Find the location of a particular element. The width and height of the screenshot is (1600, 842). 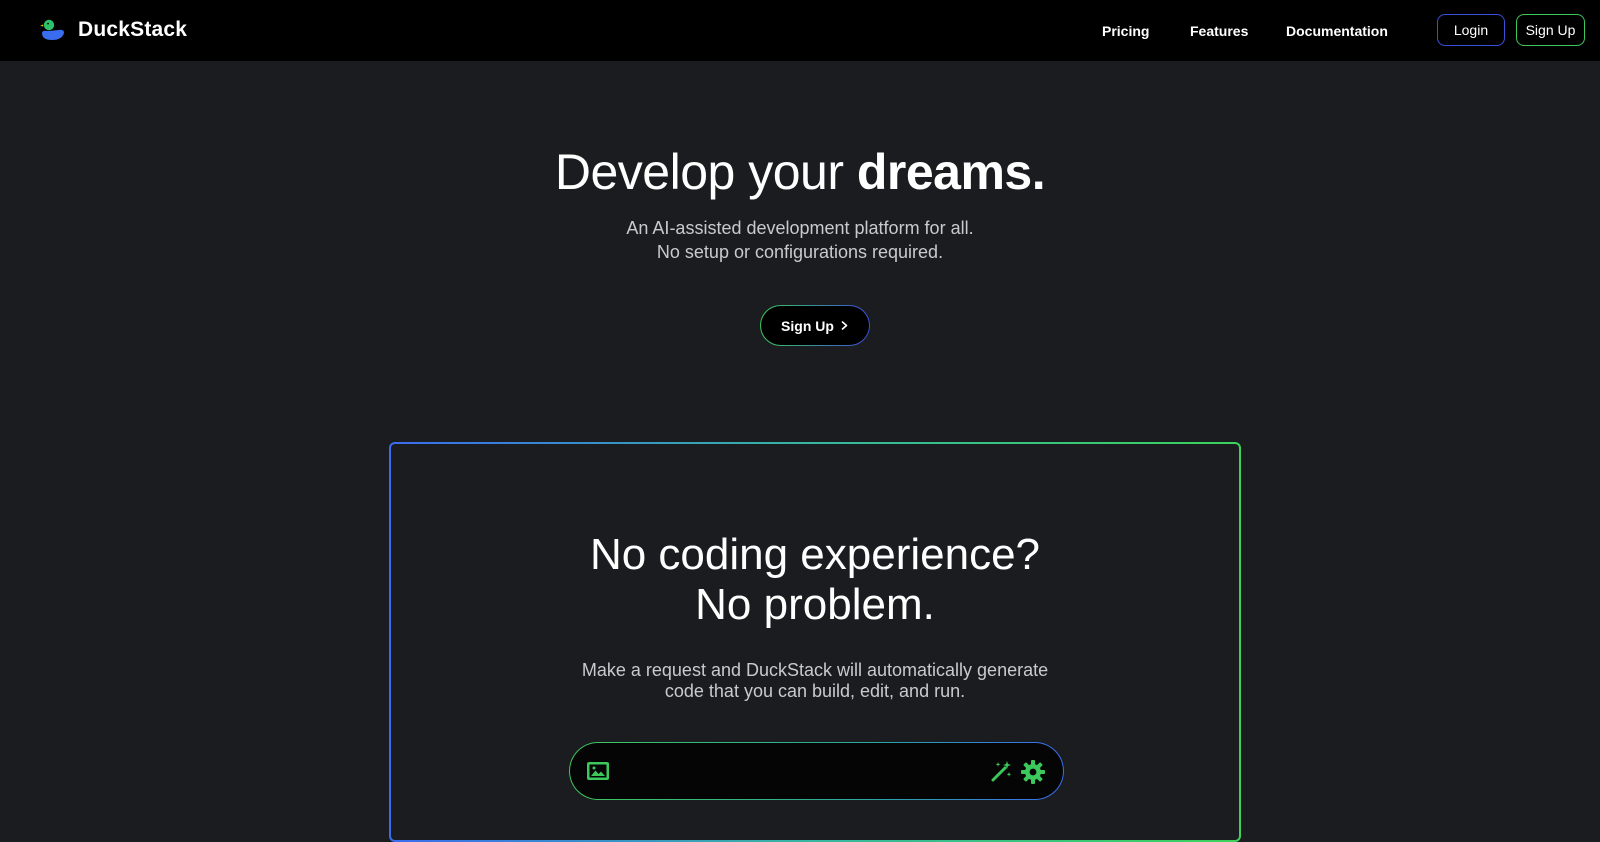

duck-logo-icon is located at coordinates (52, 29).